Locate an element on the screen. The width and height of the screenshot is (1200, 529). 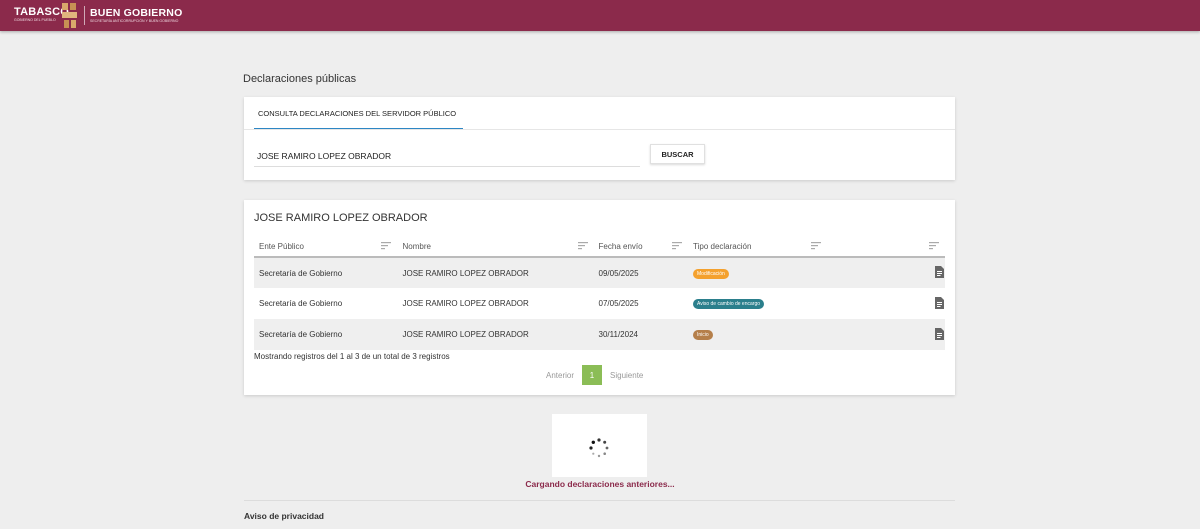
cell-tipo: Inicio is located at coordinates (757, 334).